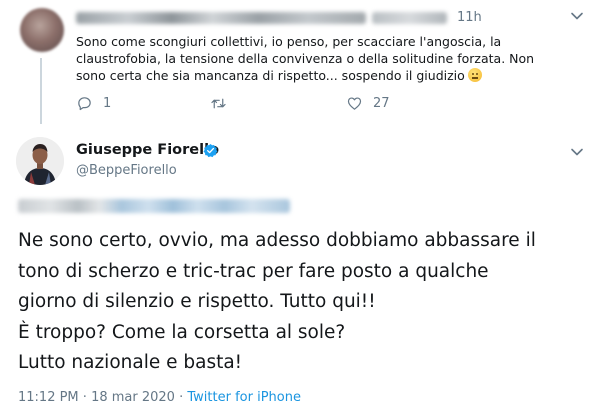 Image resolution: width=605 pixels, height=416 pixels. I want to click on reply-count: 1, so click(107, 103).